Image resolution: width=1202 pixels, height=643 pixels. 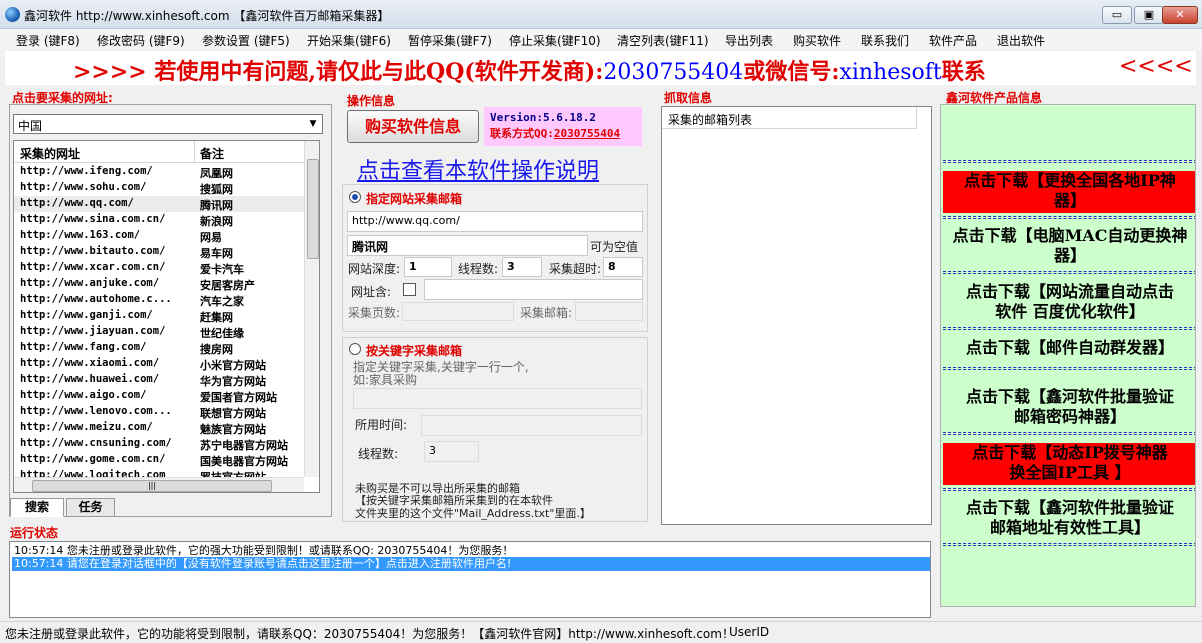 What do you see at coordinates (495, 221) in the screenshot?
I see `site-url-input: http://www.qq.com/` at bounding box center [495, 221].